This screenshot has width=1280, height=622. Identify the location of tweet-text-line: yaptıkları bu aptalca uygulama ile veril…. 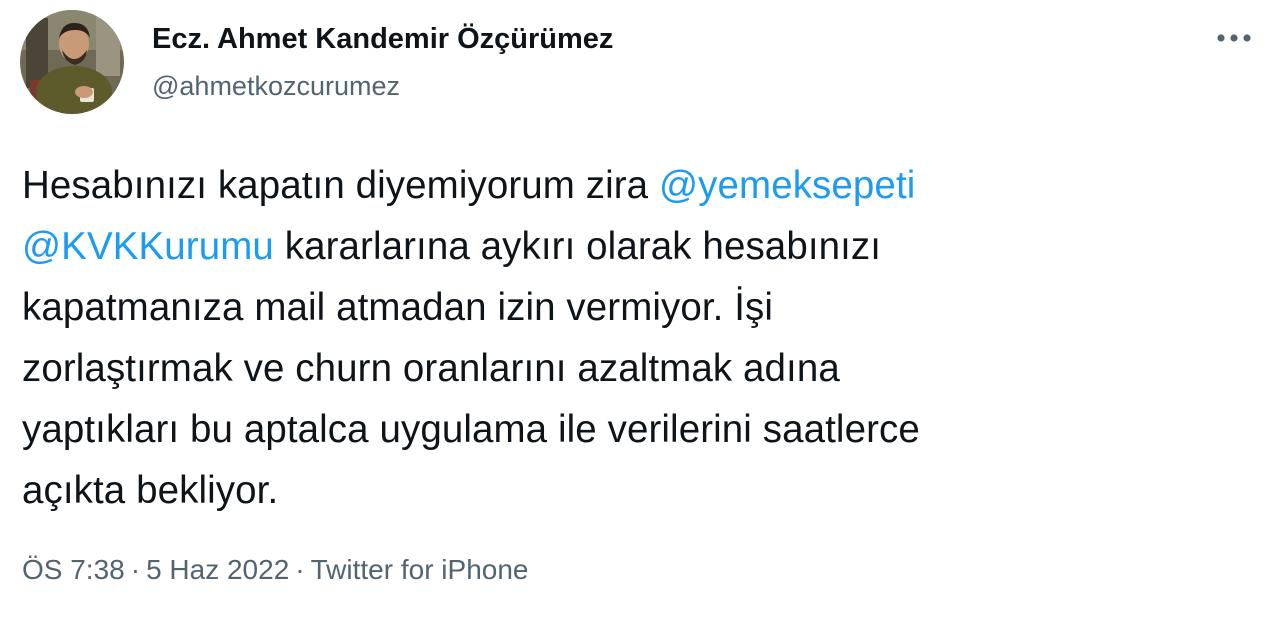
(632, 429).